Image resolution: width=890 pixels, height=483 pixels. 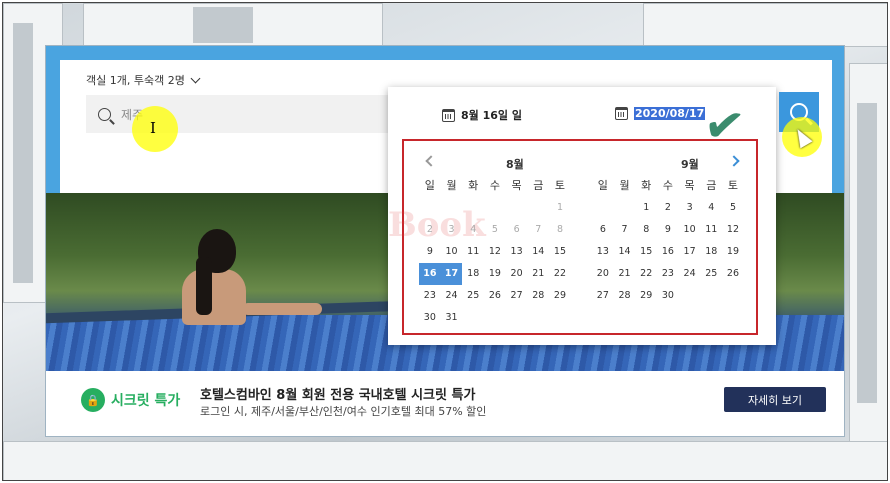 I want to click on card-top-band, so click(x=445, y=53).